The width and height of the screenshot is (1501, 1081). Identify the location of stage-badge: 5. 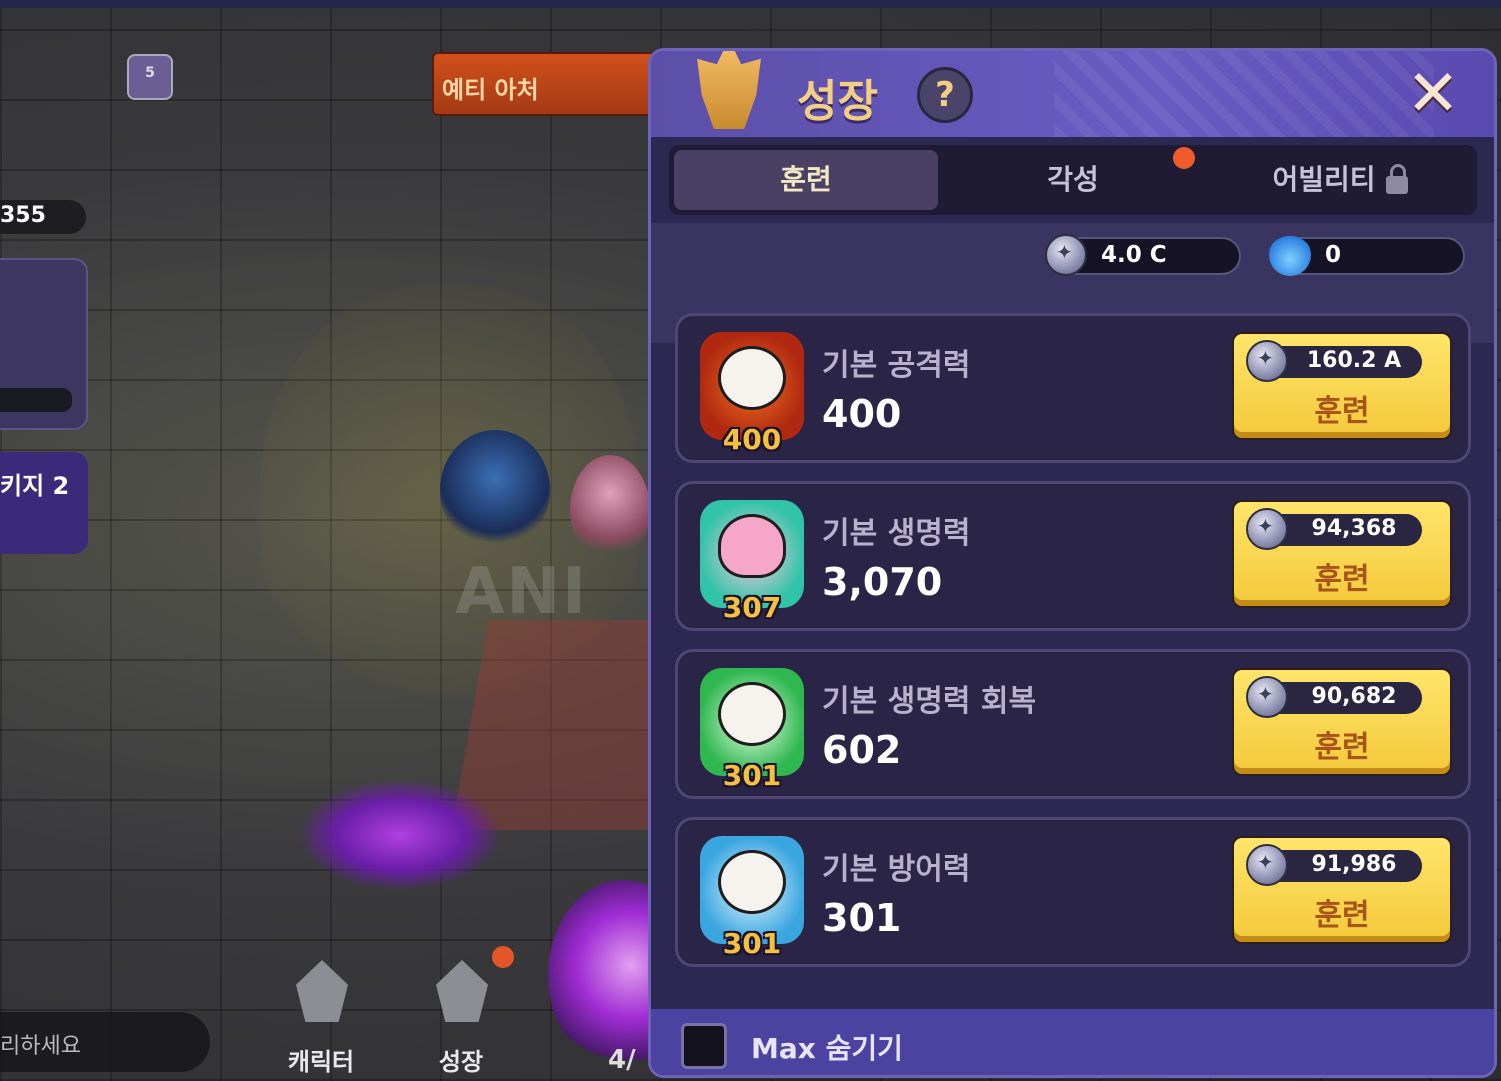
(150, 77).